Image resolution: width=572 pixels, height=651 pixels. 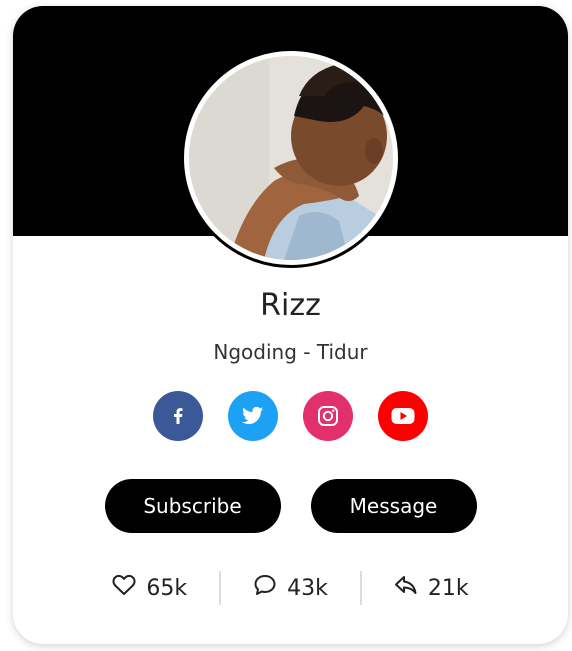 What do you see at coordinates (290, 305) in the screenshot?
I see `profile-name: Rizz` at bounding box center [290, 305].